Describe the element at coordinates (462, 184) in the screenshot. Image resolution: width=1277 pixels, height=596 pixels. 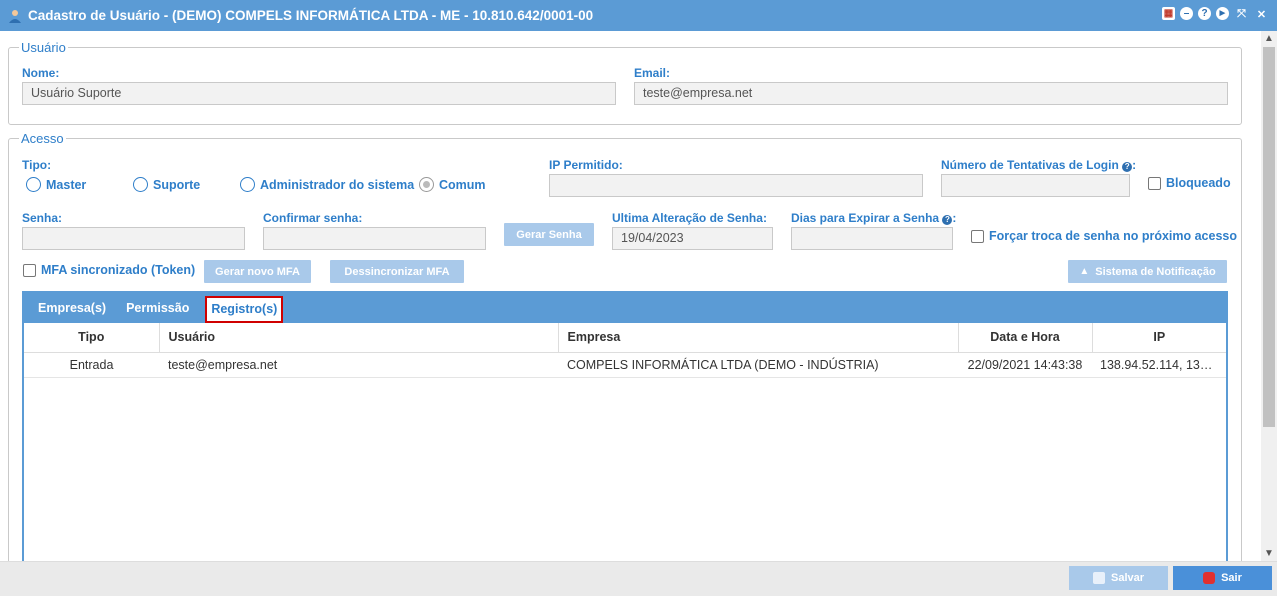
I see `radio-comum-label: Comum` at that location.